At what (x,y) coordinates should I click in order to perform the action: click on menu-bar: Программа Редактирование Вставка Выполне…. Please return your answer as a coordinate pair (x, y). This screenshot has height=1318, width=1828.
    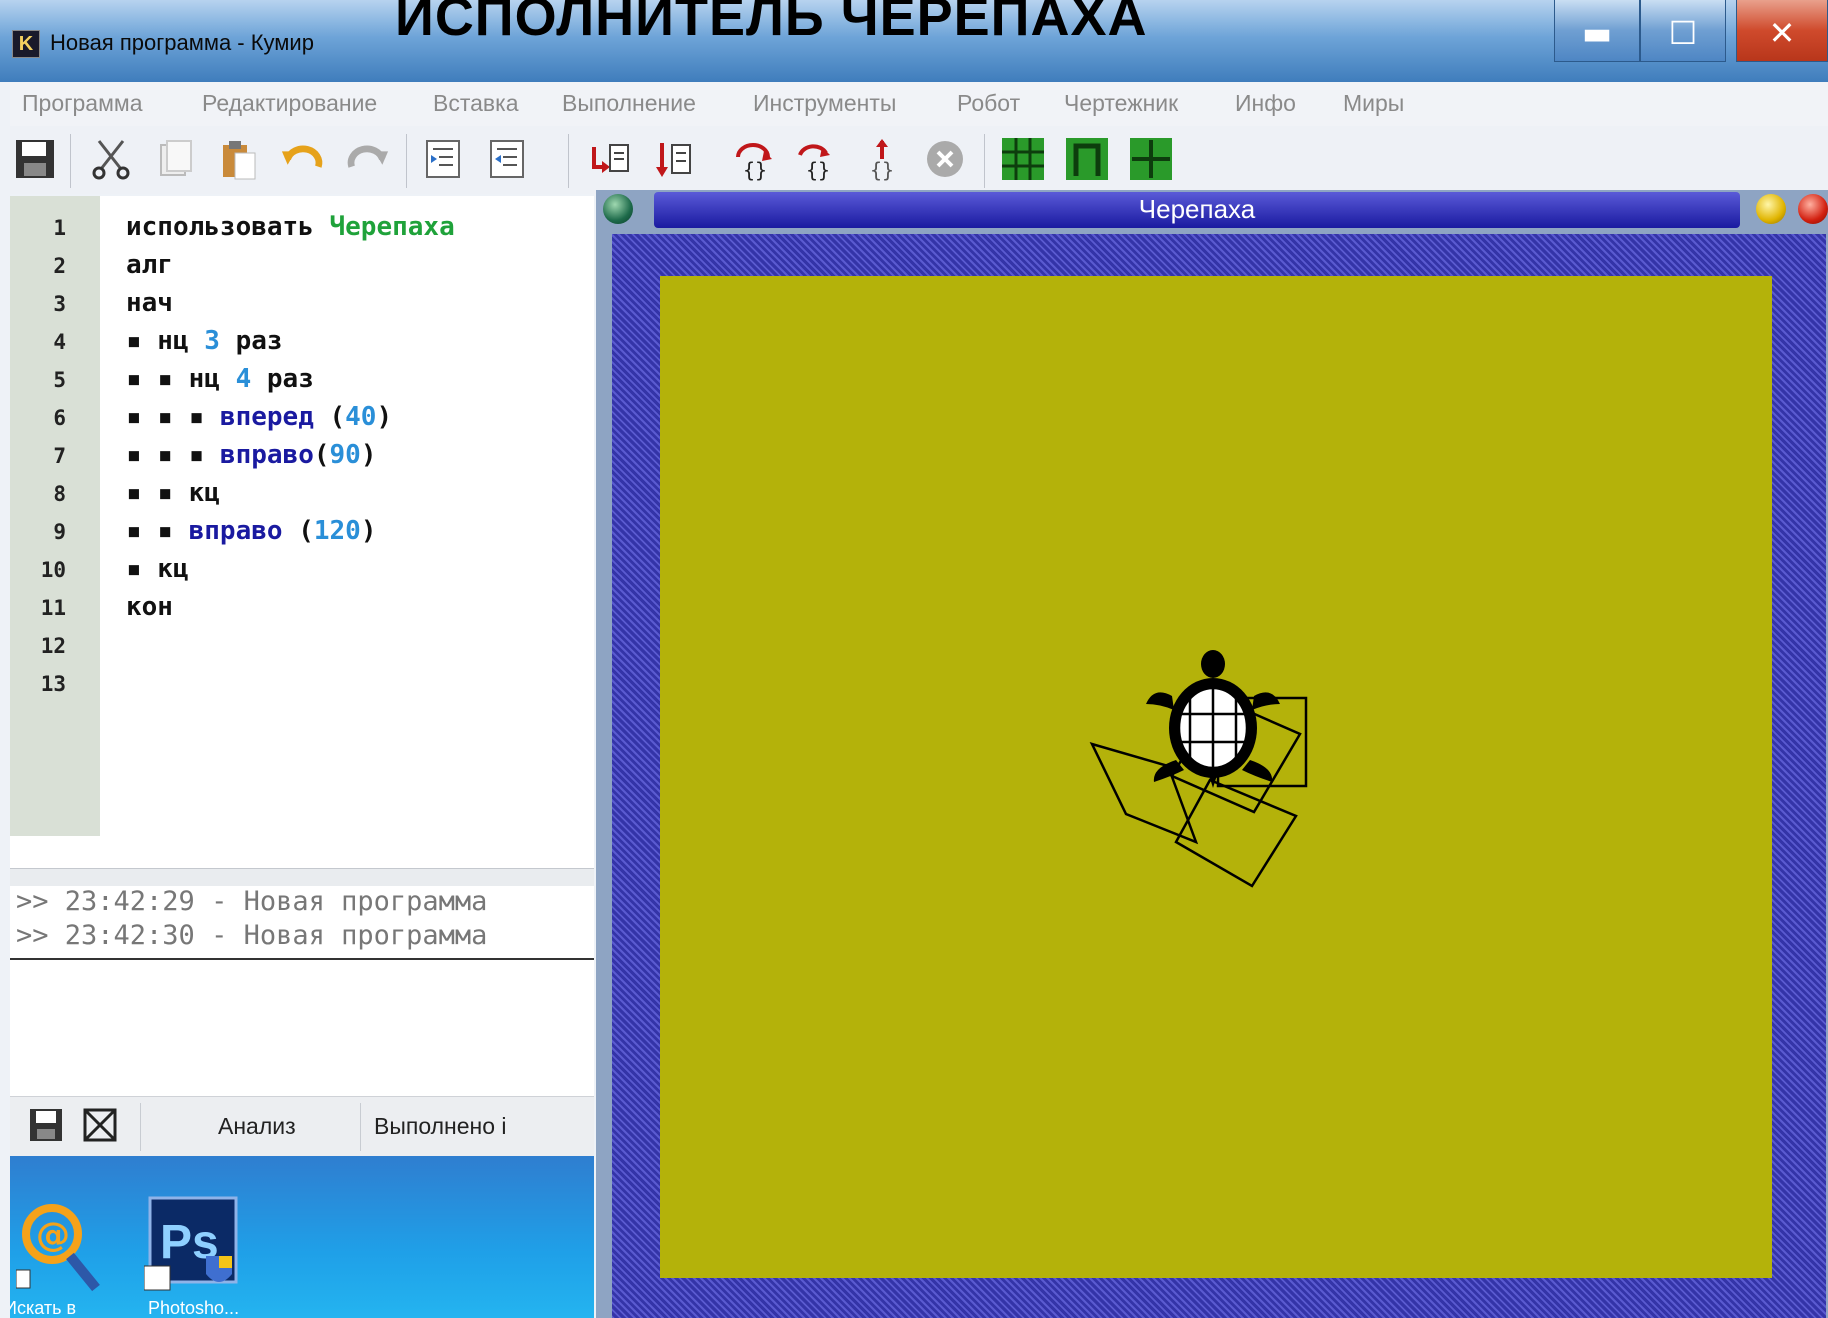
    Looking at the image, I should click on (919, 104).